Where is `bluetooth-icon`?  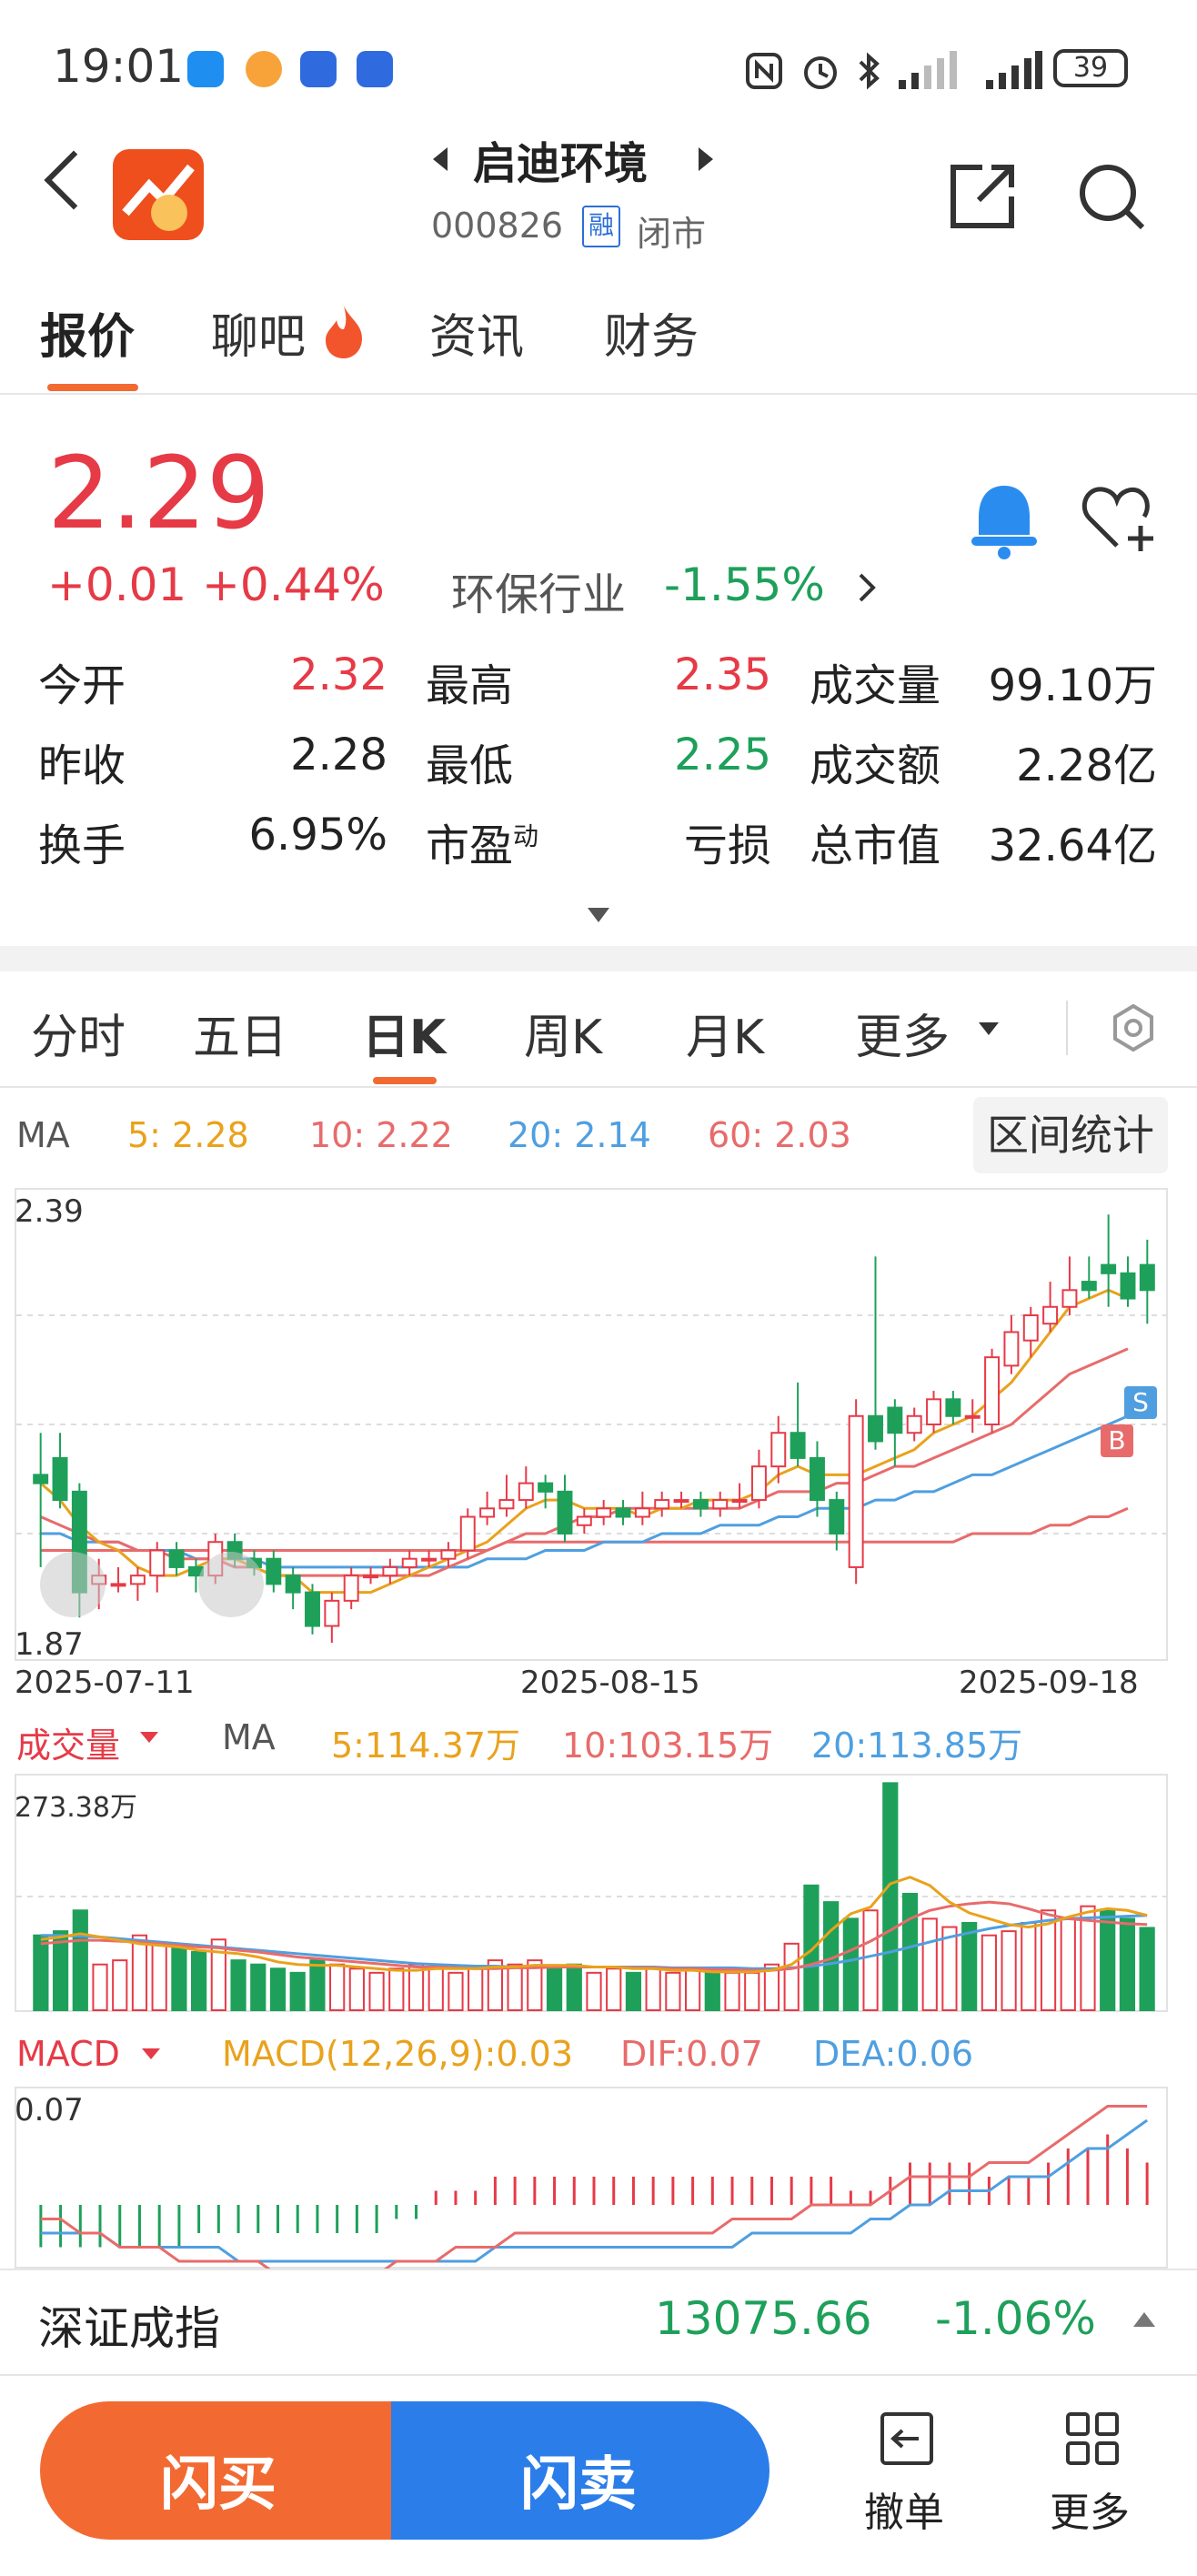 bluetooth-icon is located at coordinates (869, 71).